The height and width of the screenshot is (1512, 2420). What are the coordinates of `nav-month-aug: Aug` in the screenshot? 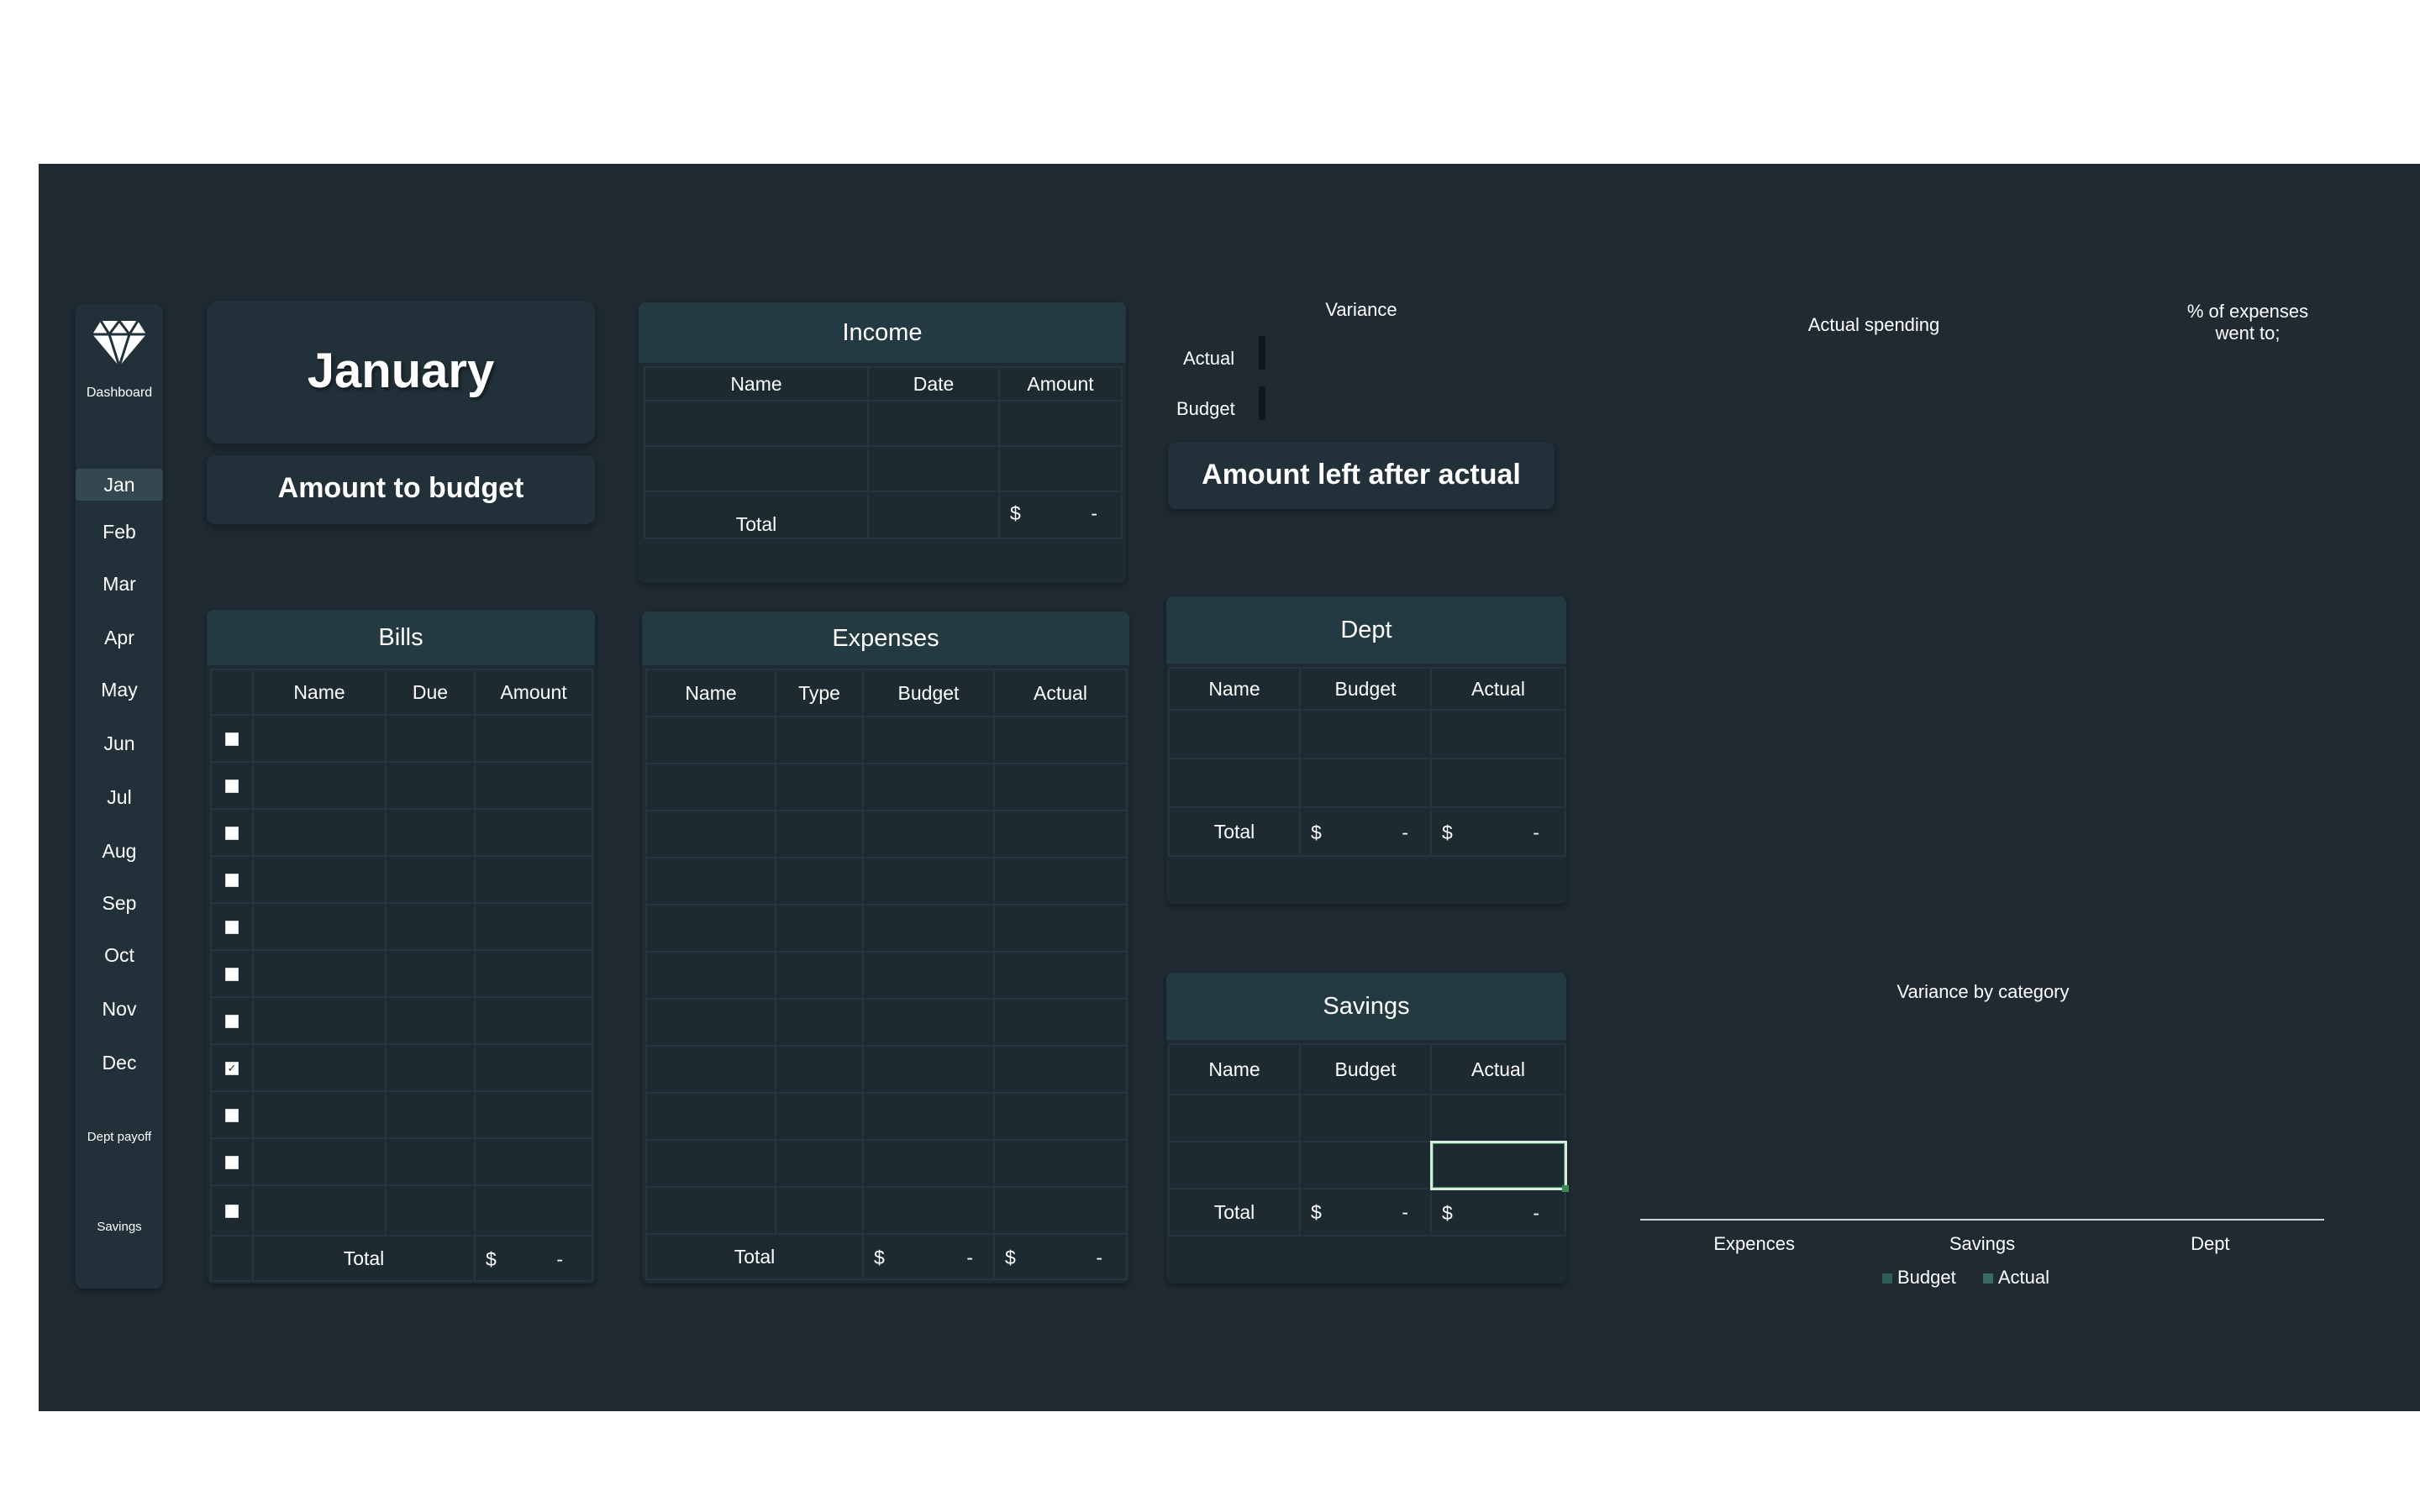 It's located at (120, 851).